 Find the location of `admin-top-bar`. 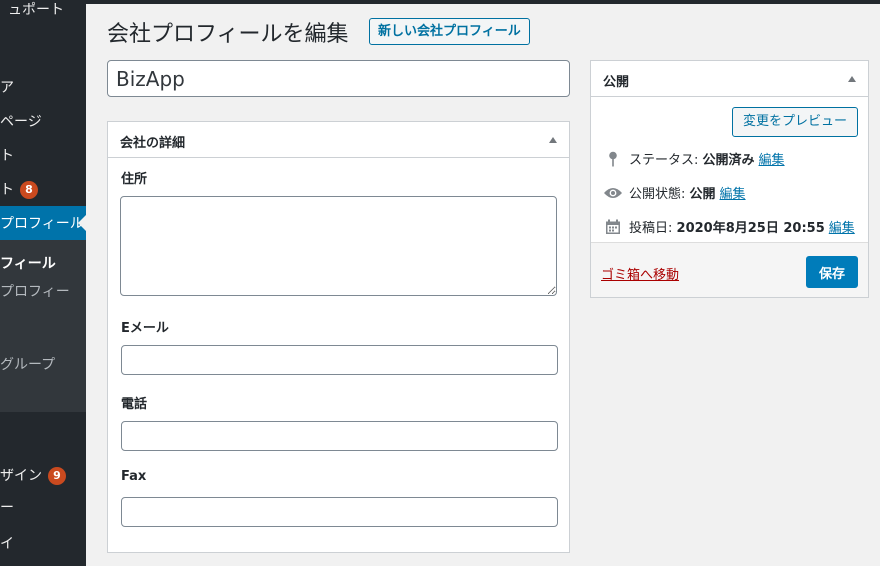

admin-top-bar is located at coordinates (483, 2).